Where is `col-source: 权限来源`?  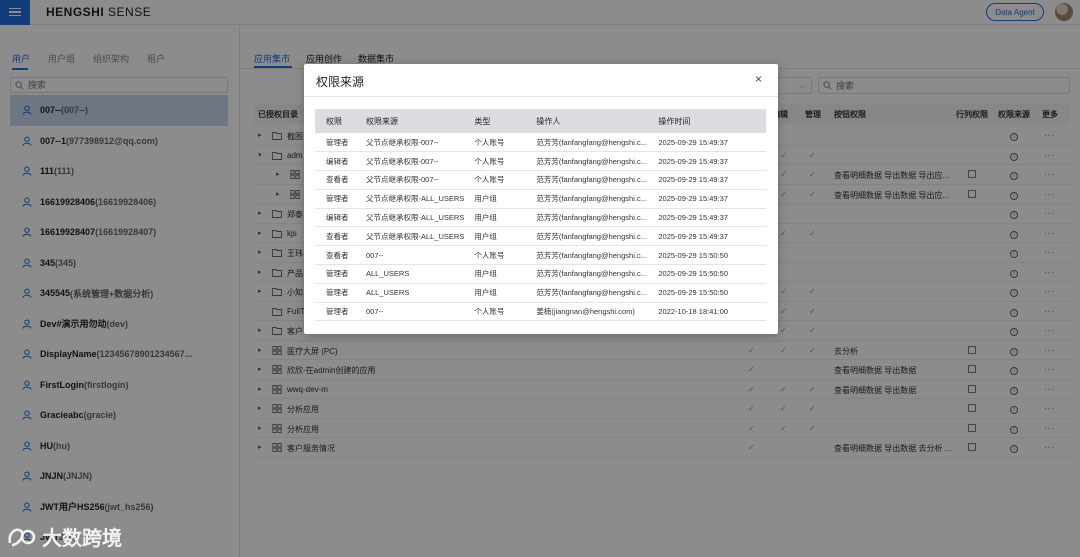
col-source: 权限来源 is located at coordinates (410, 121).